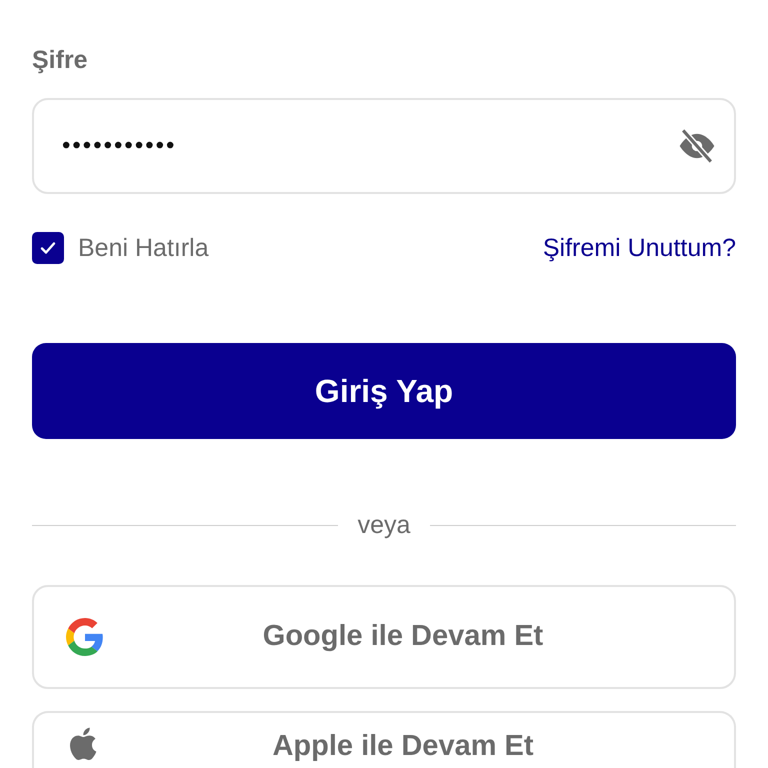 This screenshot has width=768, height=768. What do you see at coordinates (384, 739) in the screenshot?
I see `social-login-button: Apple ile Devam Et` at bounding box center [384, 739].